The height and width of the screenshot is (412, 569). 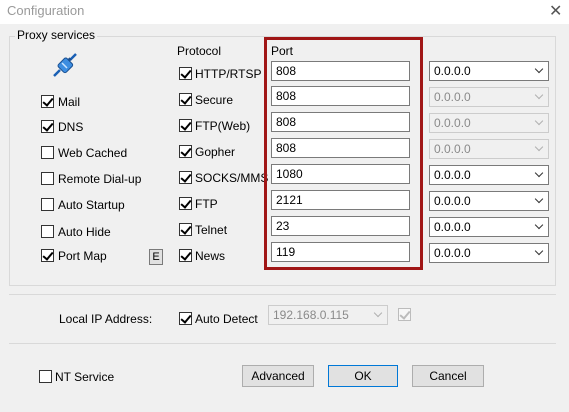 I want to click on dns-label: DNS, so click(x=71, y=127).